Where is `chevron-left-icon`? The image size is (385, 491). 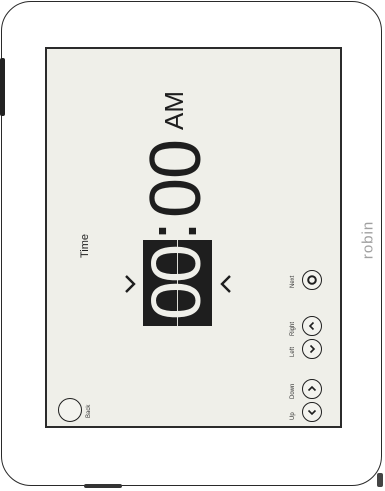 chevron-left-icon is located at coordinates (312, 412).